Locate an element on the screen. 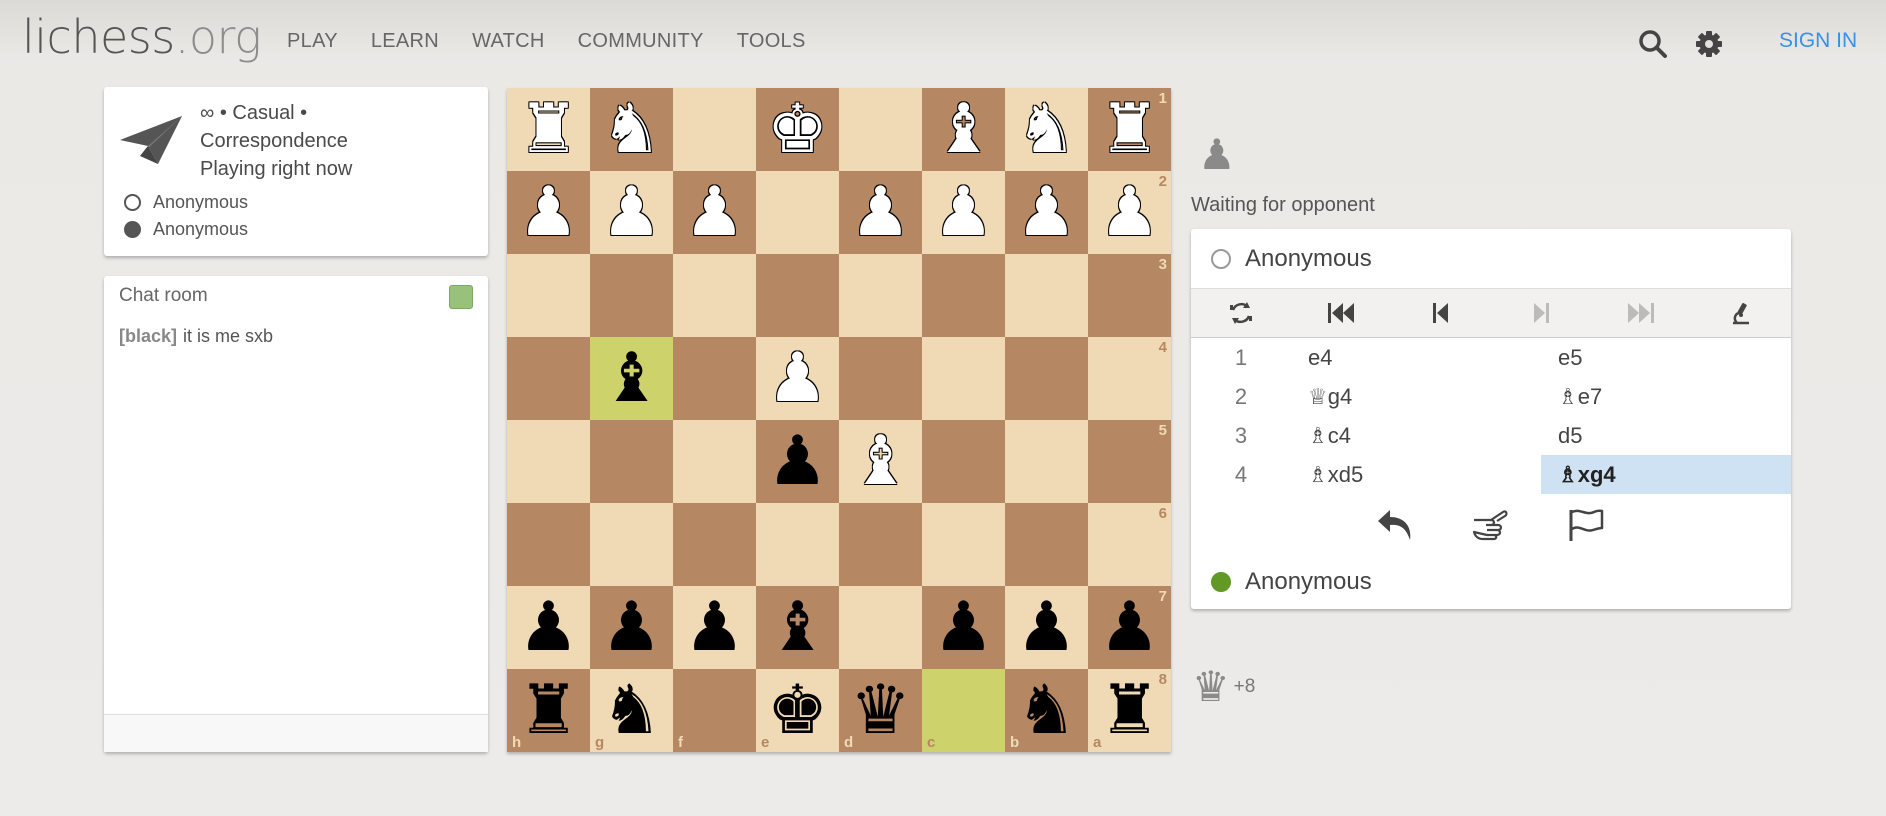 This screenshot has height=816, width=1886. nav-tools: TOOLS is located at coordinates (771, 41).